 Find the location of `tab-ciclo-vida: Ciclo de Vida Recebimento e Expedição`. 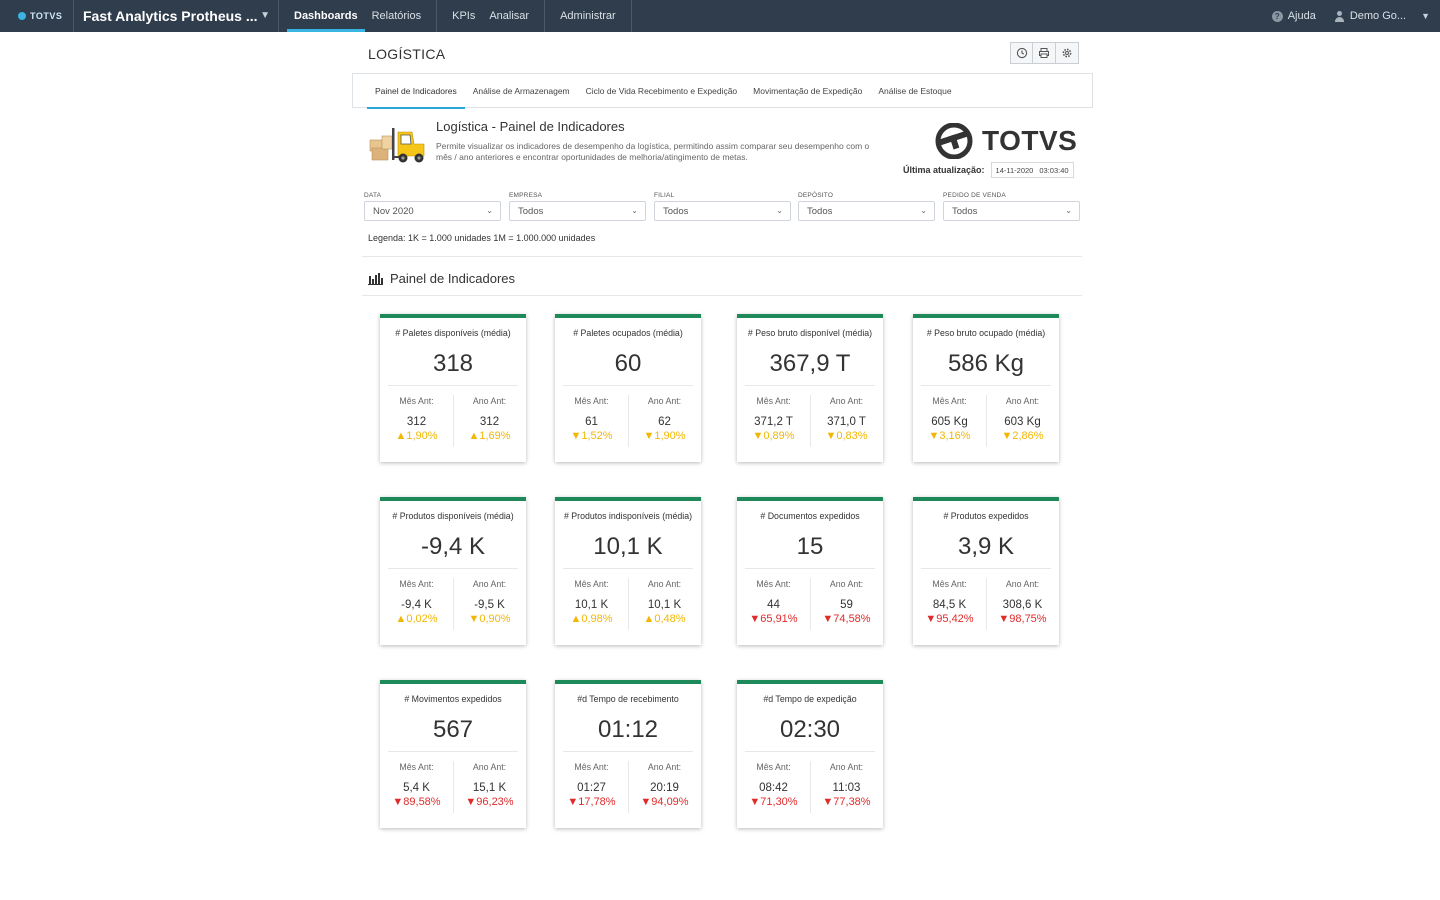

tab-ciclo-vida: Ciclo de Vida Recebimento e Expedição is located at coordinates (662, 90).